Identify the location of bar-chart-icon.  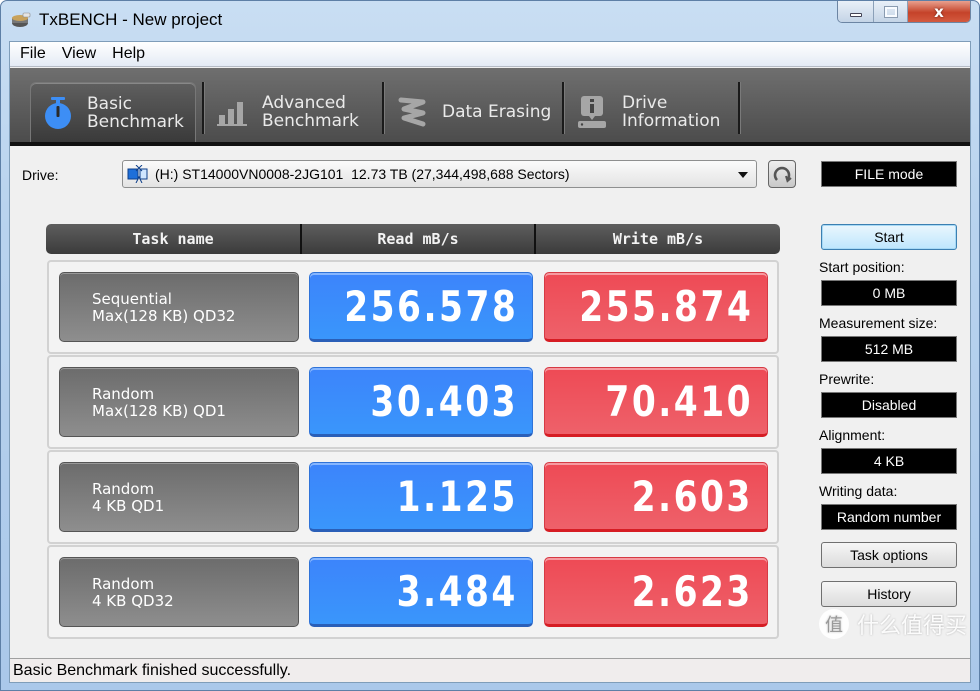
(233, 112).